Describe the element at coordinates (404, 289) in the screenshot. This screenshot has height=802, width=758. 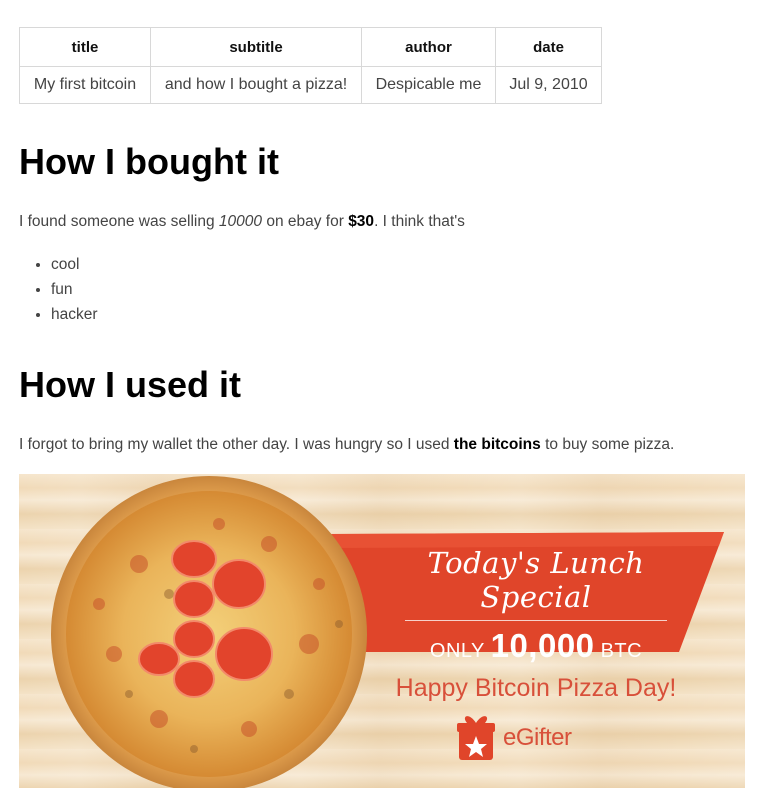
I see `list-item: fun` at that location.